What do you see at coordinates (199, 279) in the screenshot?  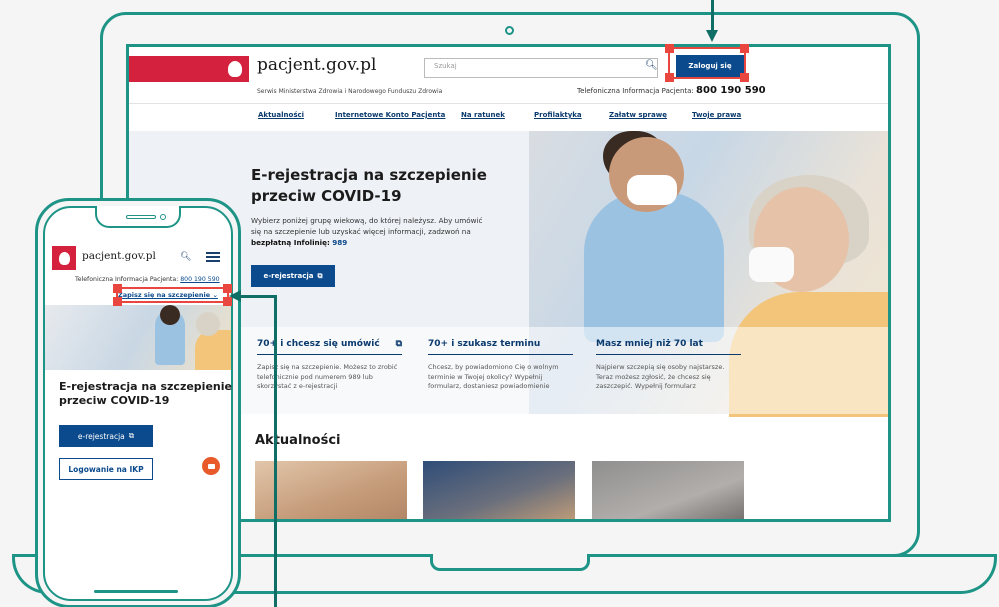 I see `mobile-hotline-number: 800 190 590` at bounding box center [199, 279].